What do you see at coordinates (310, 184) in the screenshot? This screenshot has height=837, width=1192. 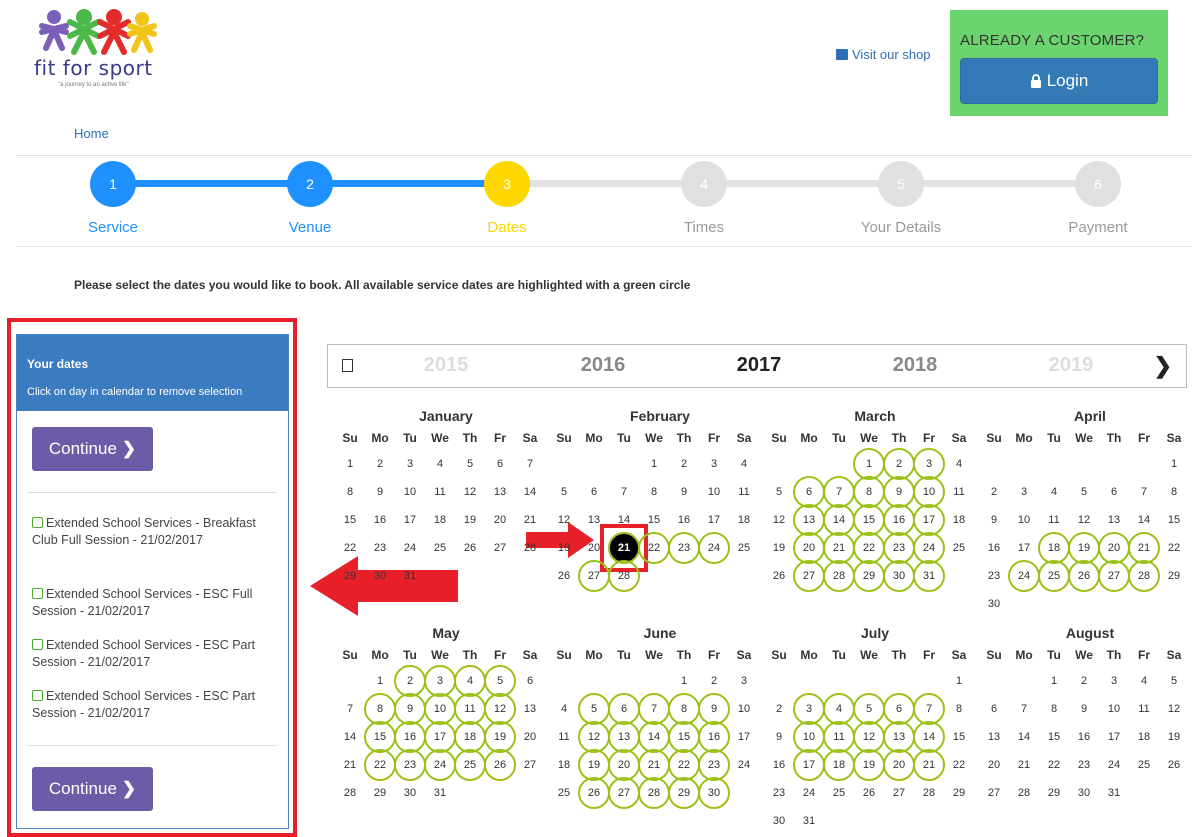 I see `step-2-circle: 2` at bounding box center [310, 184].